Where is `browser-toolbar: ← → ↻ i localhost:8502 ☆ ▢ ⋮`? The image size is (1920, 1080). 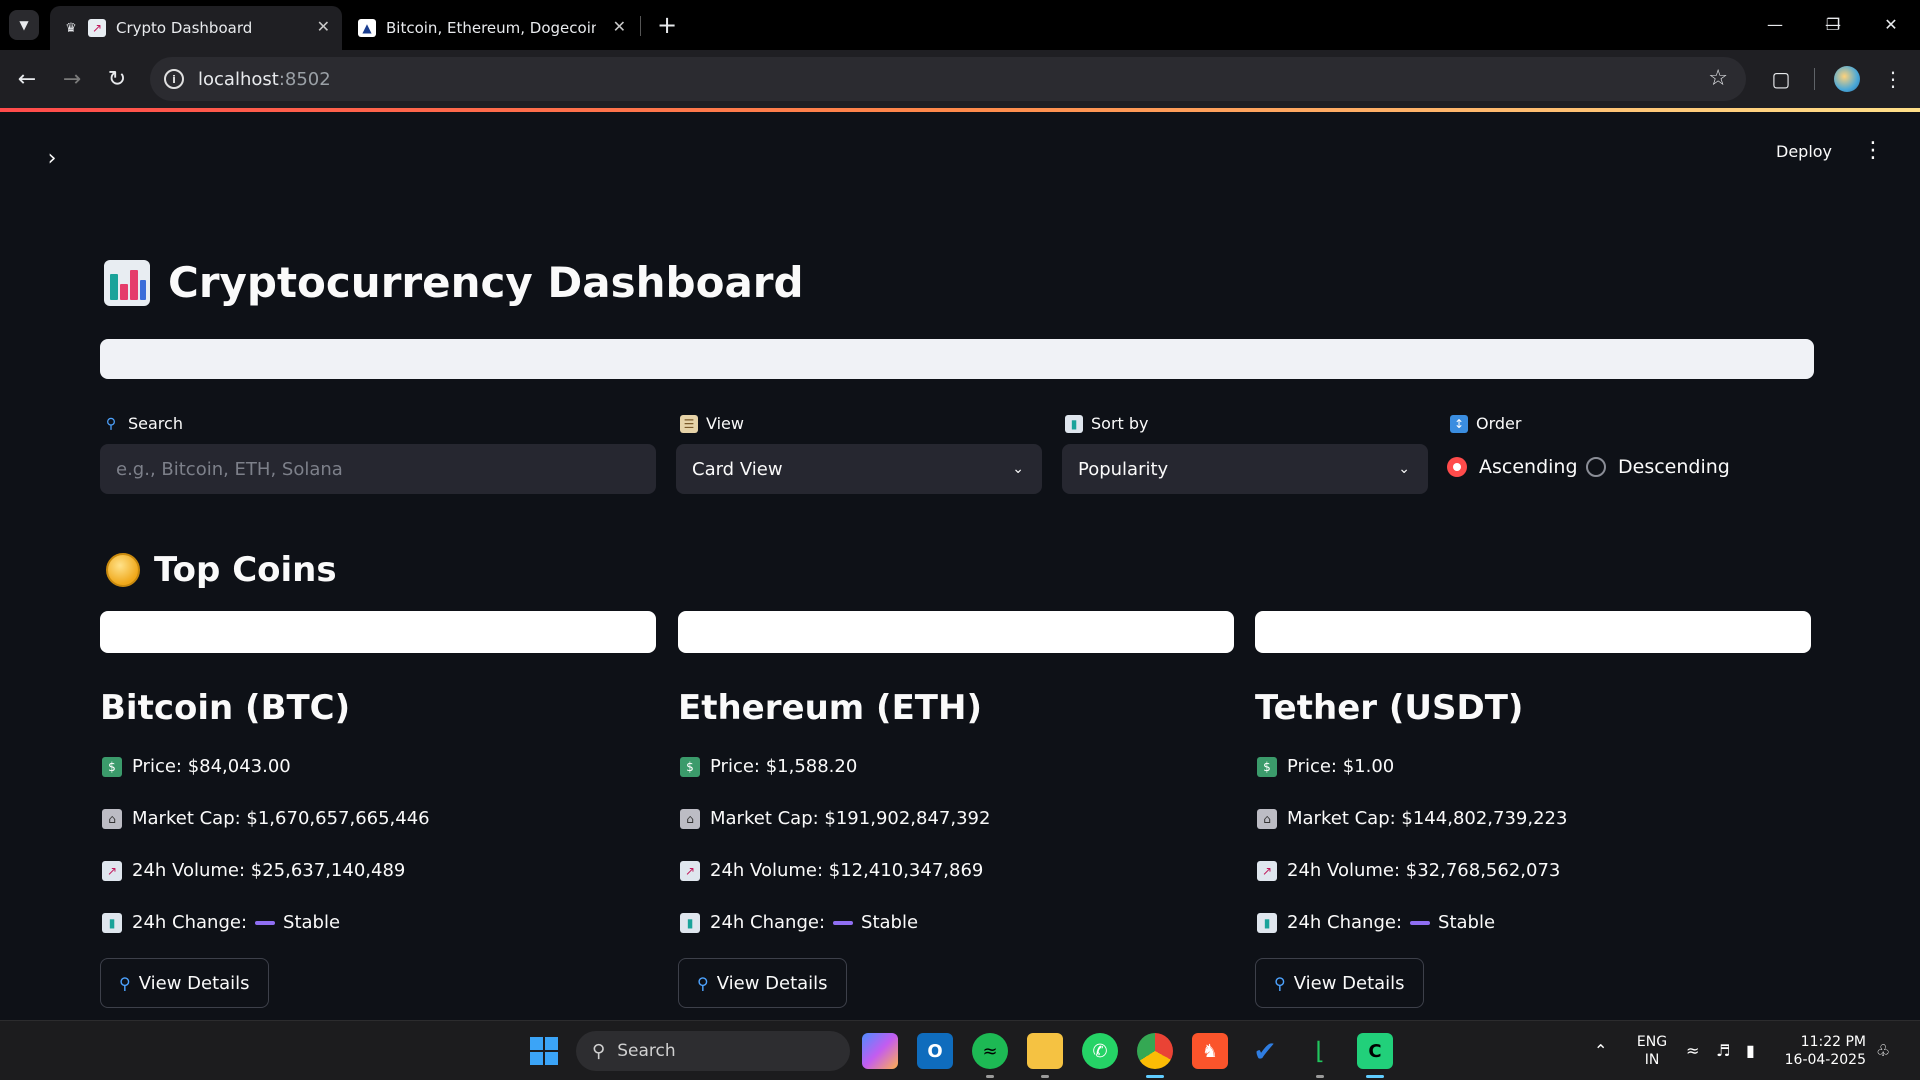 browser-toolbar: ← → ↻ i localhost:8502 ☆ ▢ ⋮ is located at coordinates (960, 79).